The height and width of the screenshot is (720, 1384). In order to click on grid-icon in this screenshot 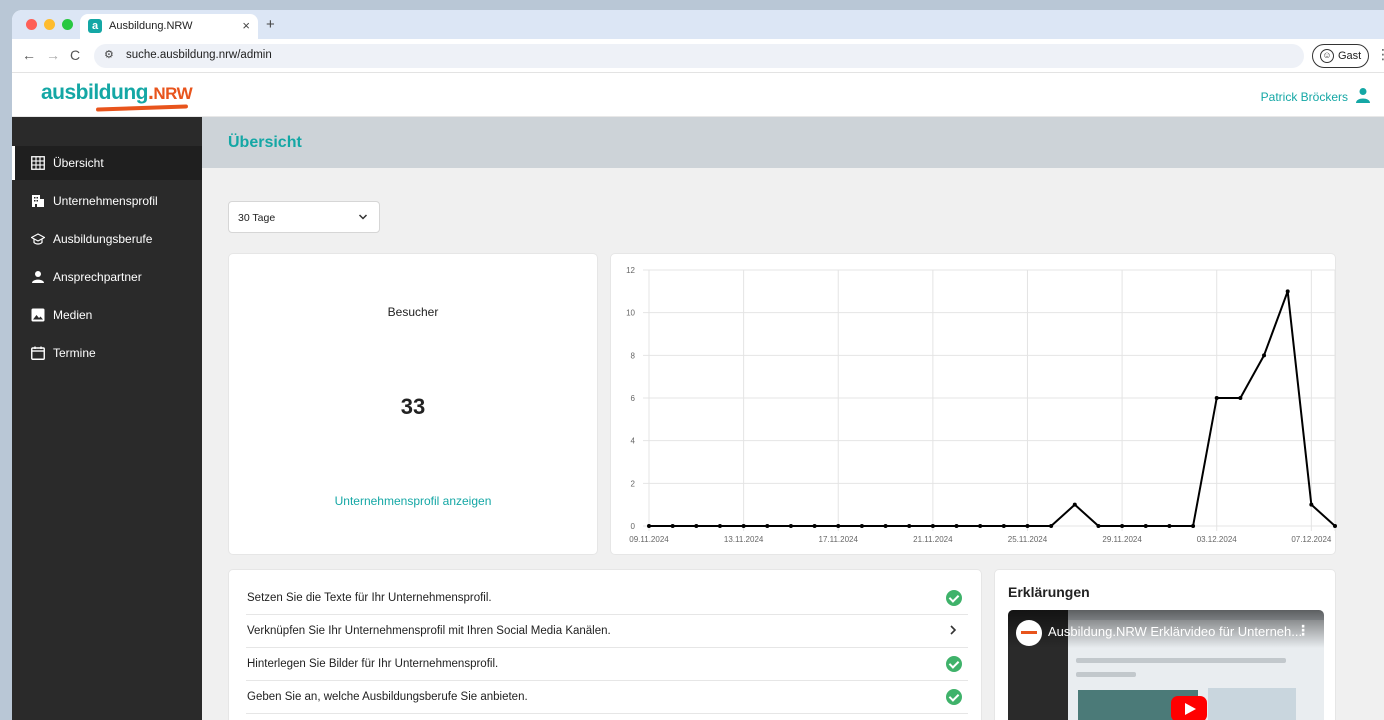, I will do `click(38, 163)`.